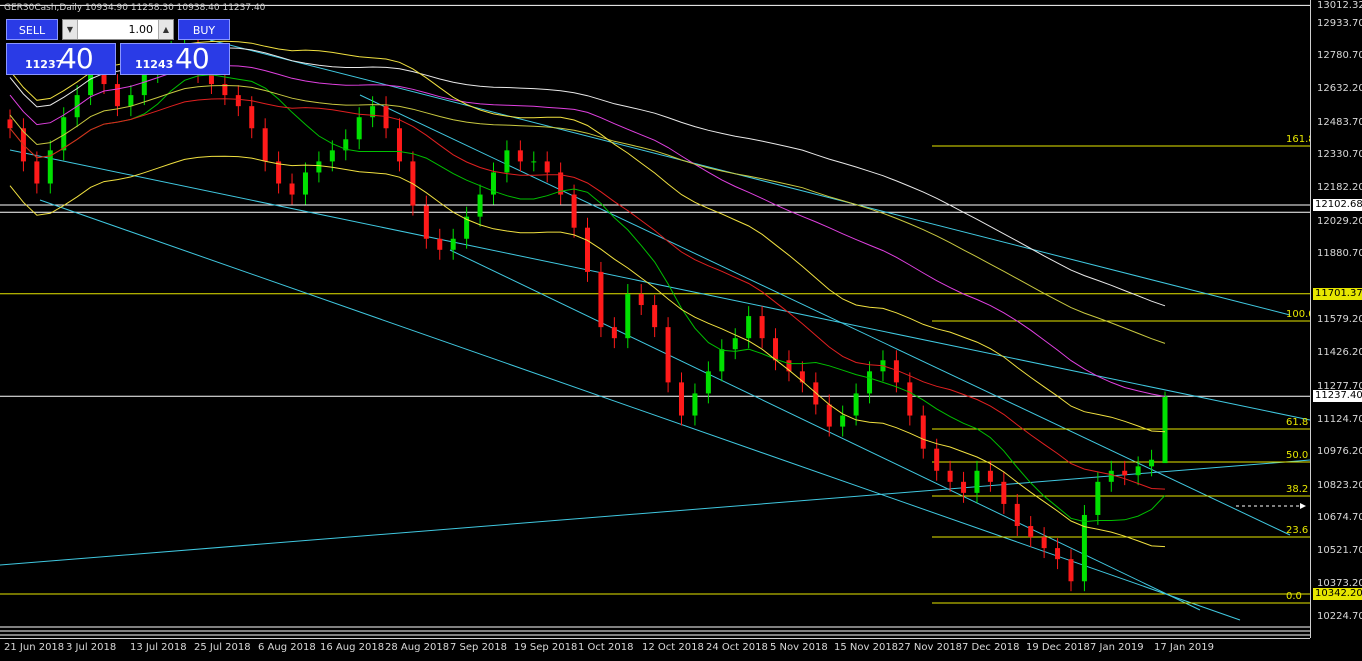 This screenshot has width=1362, height=661. What do you see at coordinates (1339, 23) in the screenshot?
I see `price-label: 12933.70` at bounding box center [1339, 23].